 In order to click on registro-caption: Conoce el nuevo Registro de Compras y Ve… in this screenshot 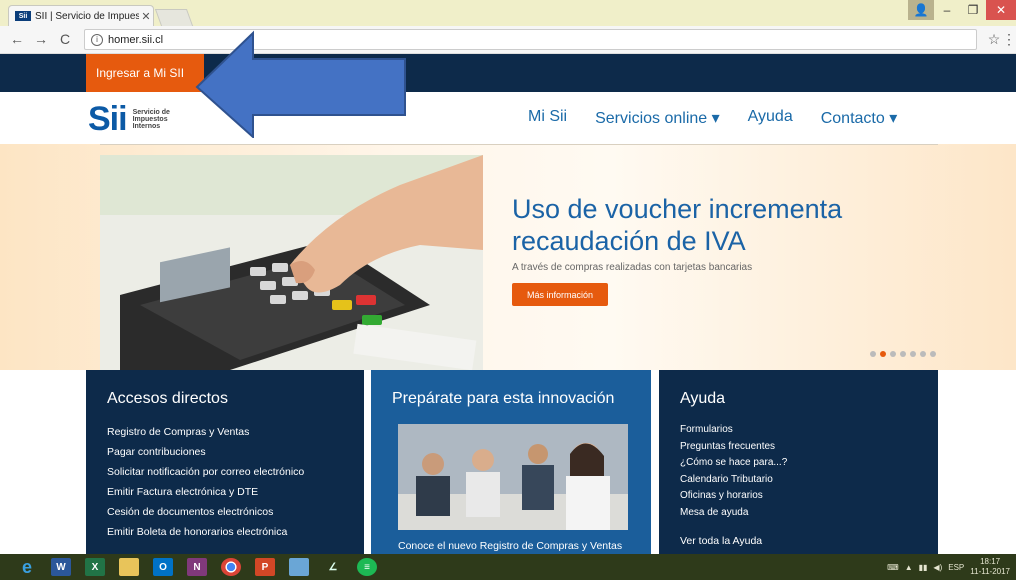, I will do `click(510, 546)`.